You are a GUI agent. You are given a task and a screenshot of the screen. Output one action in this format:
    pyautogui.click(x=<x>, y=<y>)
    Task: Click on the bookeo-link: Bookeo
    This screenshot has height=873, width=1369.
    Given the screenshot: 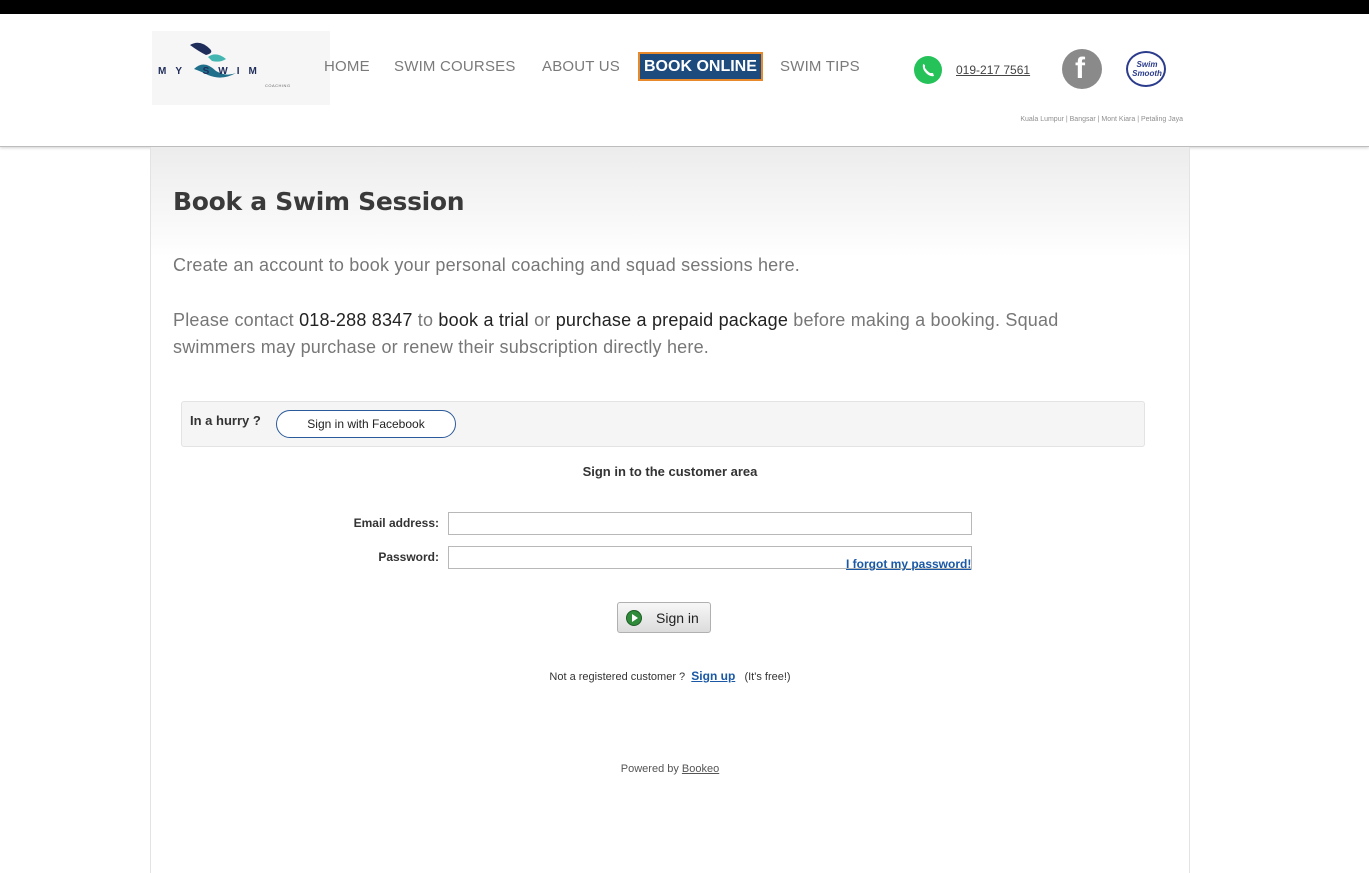 What is the action you would take?
    pyautogui.click(x=700, y=769)
    